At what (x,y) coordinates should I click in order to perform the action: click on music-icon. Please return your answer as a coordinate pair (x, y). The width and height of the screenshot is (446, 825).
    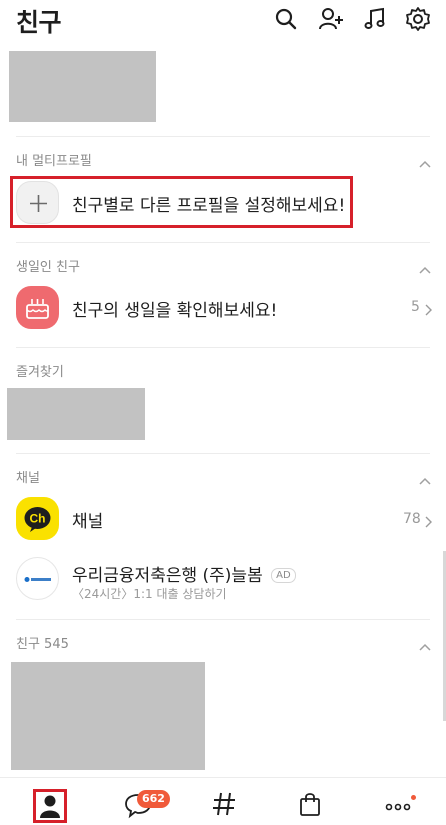
    Looking at the image, I should click on (375, 19).